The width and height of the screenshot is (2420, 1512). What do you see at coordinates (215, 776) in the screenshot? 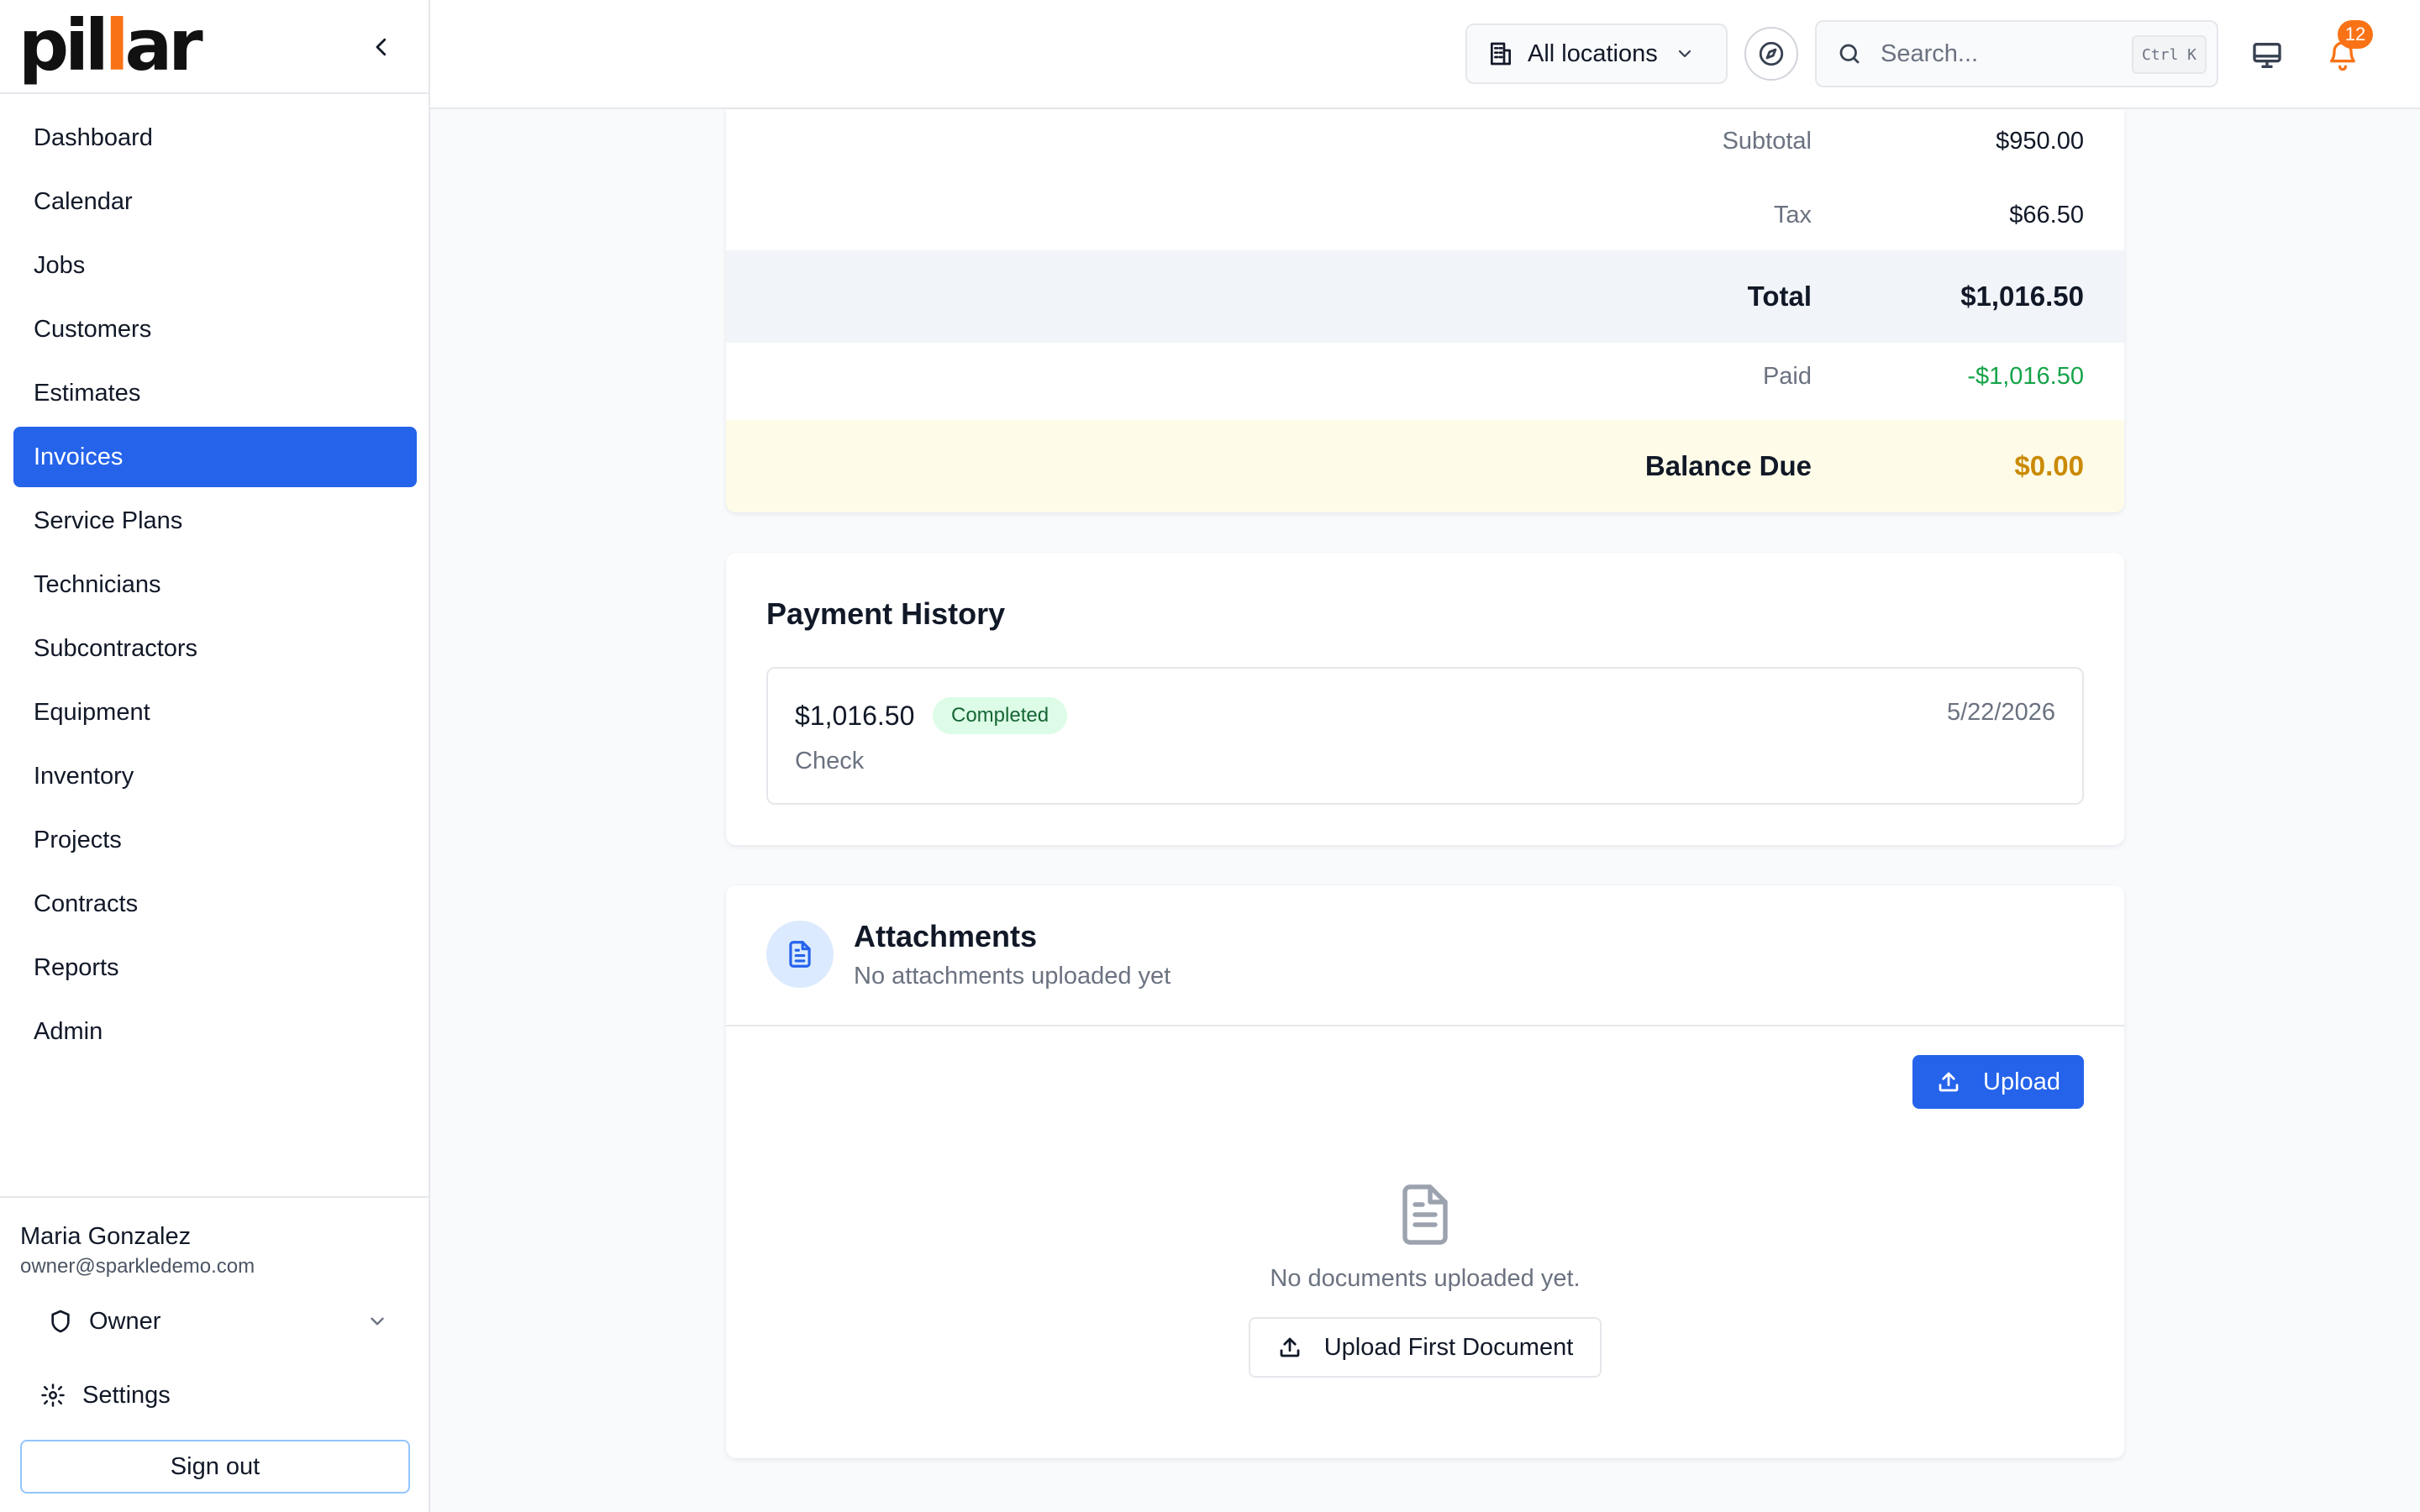
I see `sidebar-item-inventory: Inventory` at bounding box center [215, 776].